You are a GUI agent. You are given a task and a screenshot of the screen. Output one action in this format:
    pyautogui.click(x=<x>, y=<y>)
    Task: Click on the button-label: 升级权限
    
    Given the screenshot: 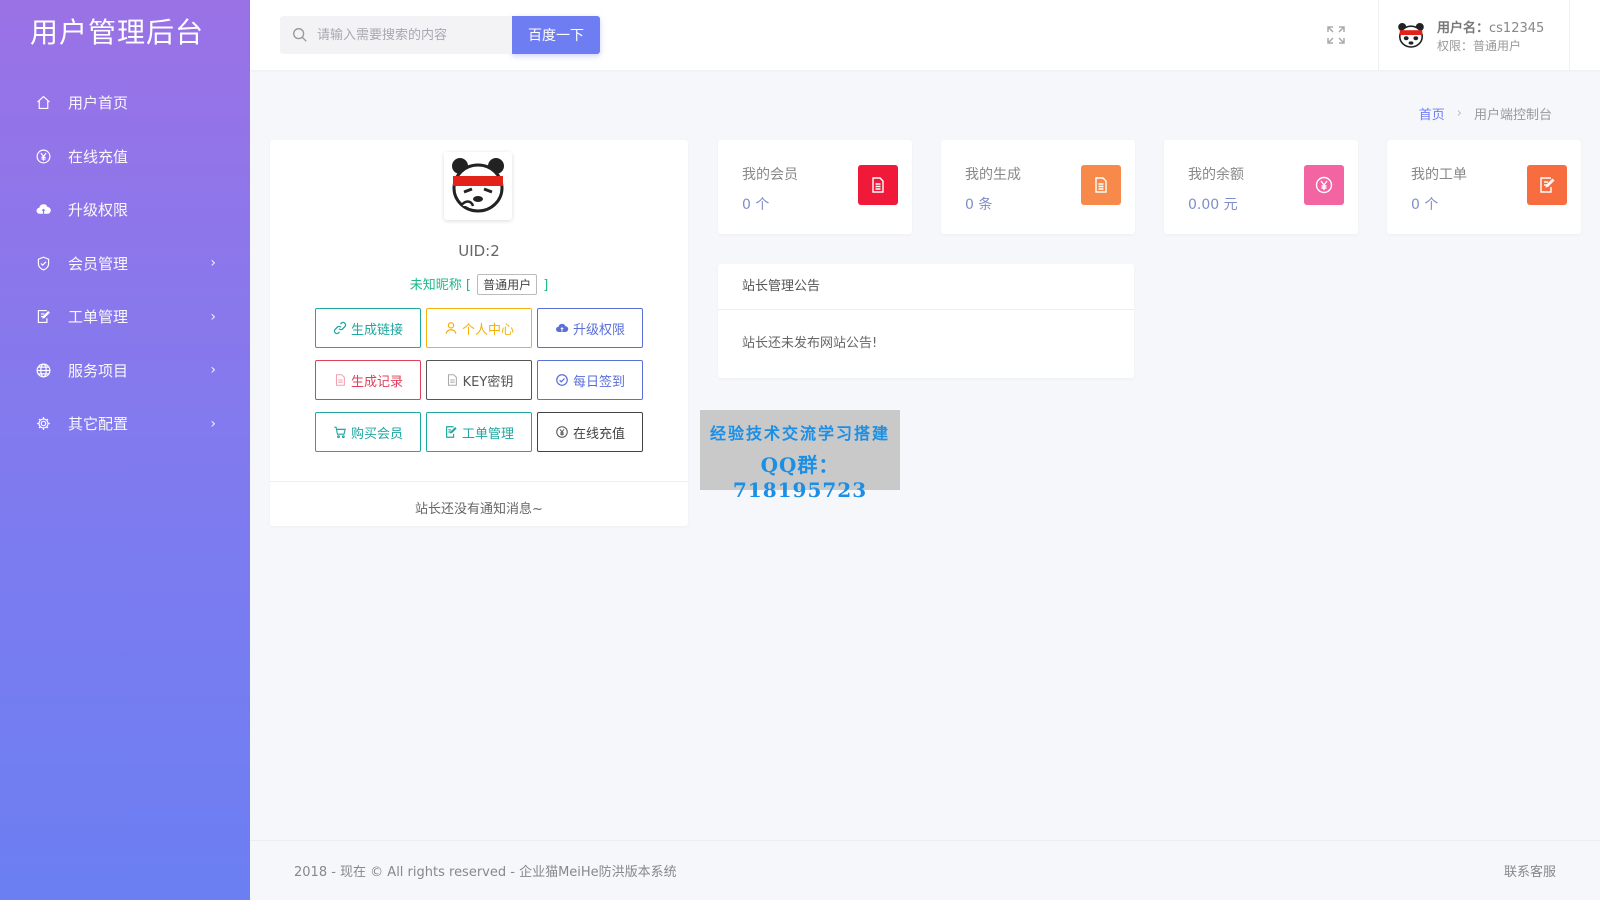 What is the action you would take?
    pyautogui.click(x=598, y=330)
    